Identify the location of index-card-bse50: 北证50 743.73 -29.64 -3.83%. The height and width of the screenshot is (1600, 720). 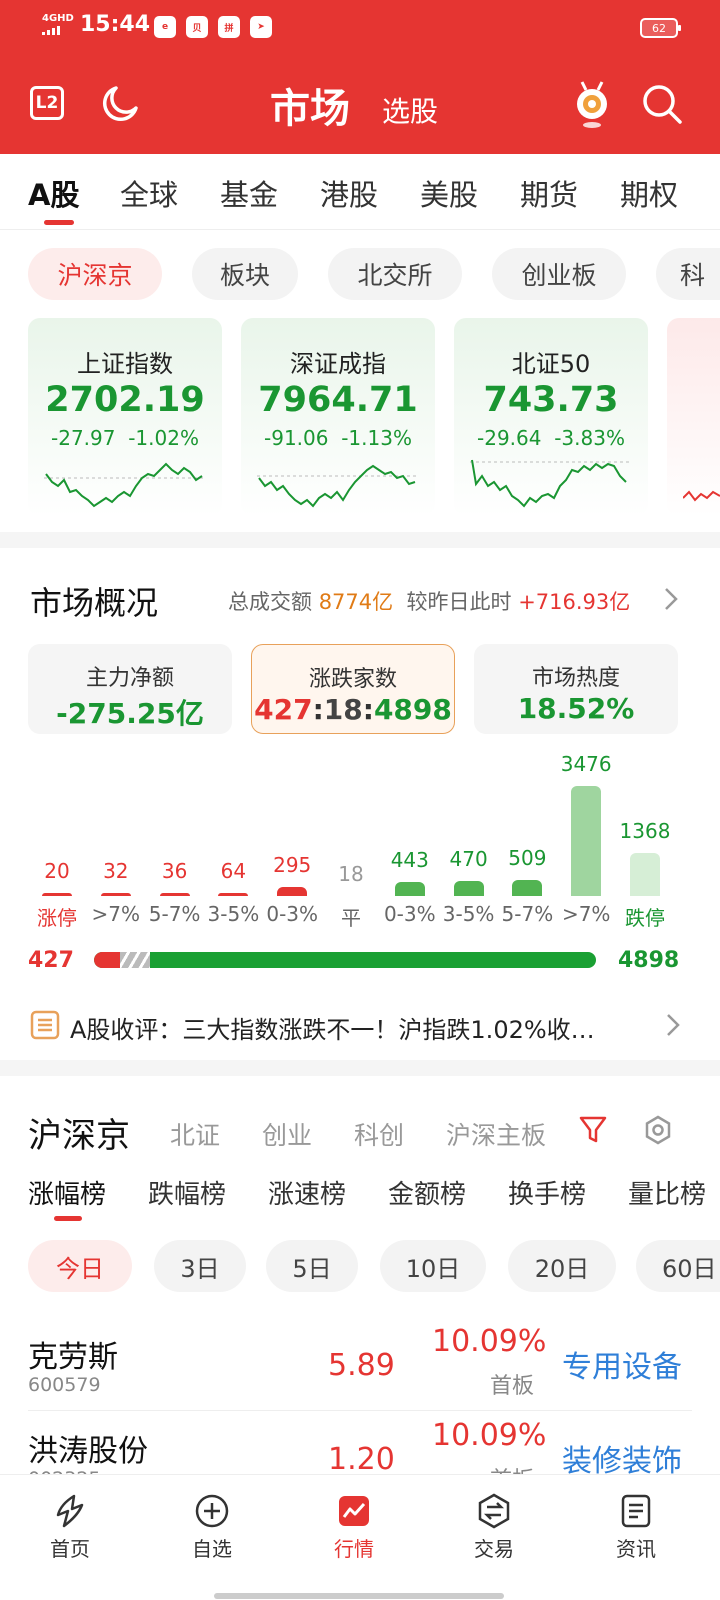
(551, 417).